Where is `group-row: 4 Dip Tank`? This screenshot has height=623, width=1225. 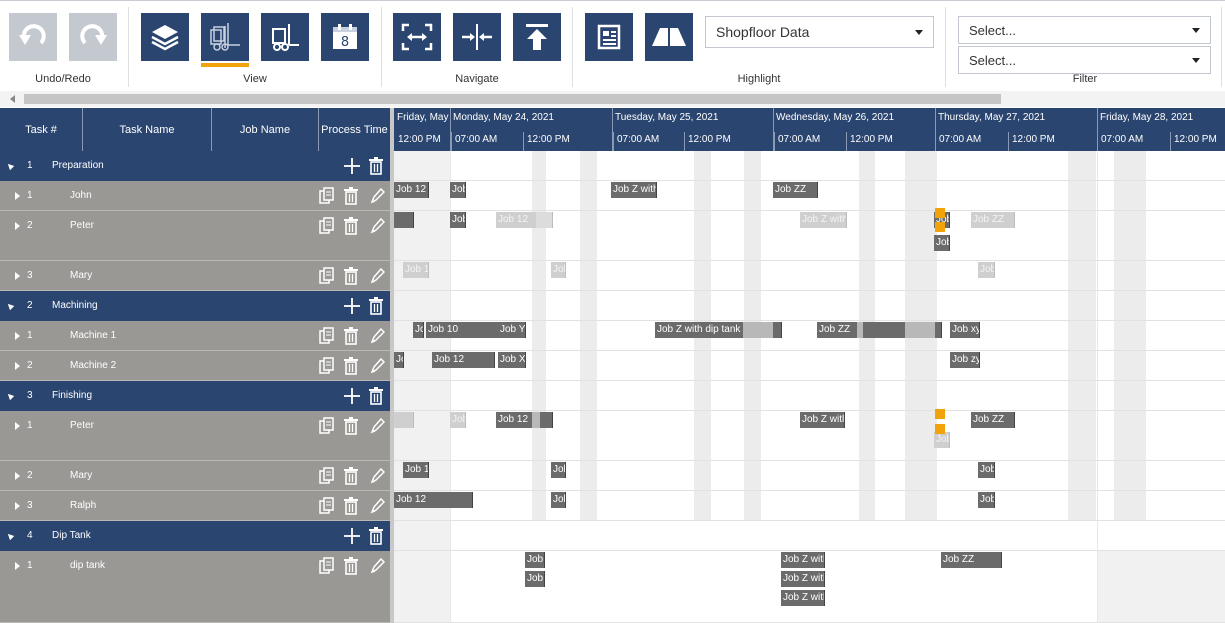
group-row: 4 Dip Tank is located at coordinates (195, 536).